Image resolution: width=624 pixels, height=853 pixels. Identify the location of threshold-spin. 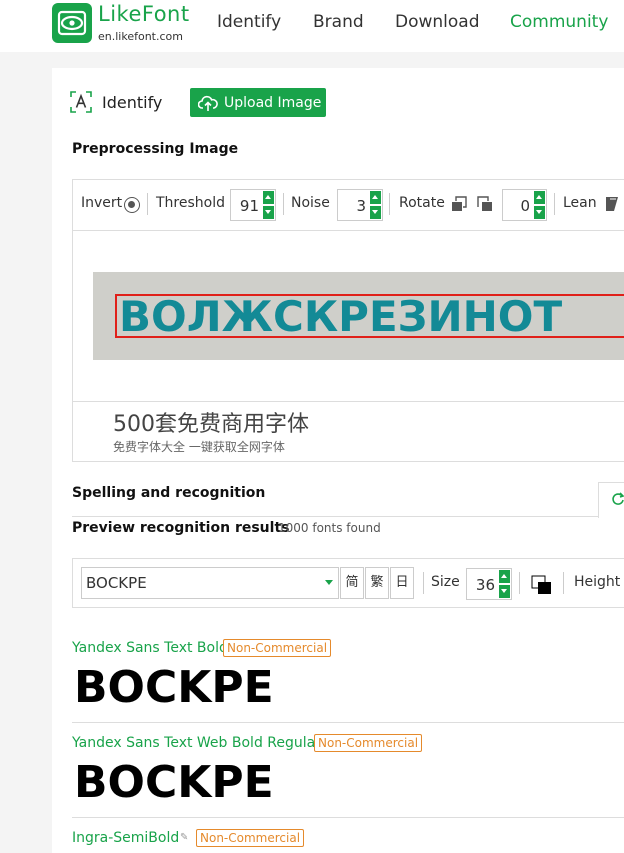
(268, 205).